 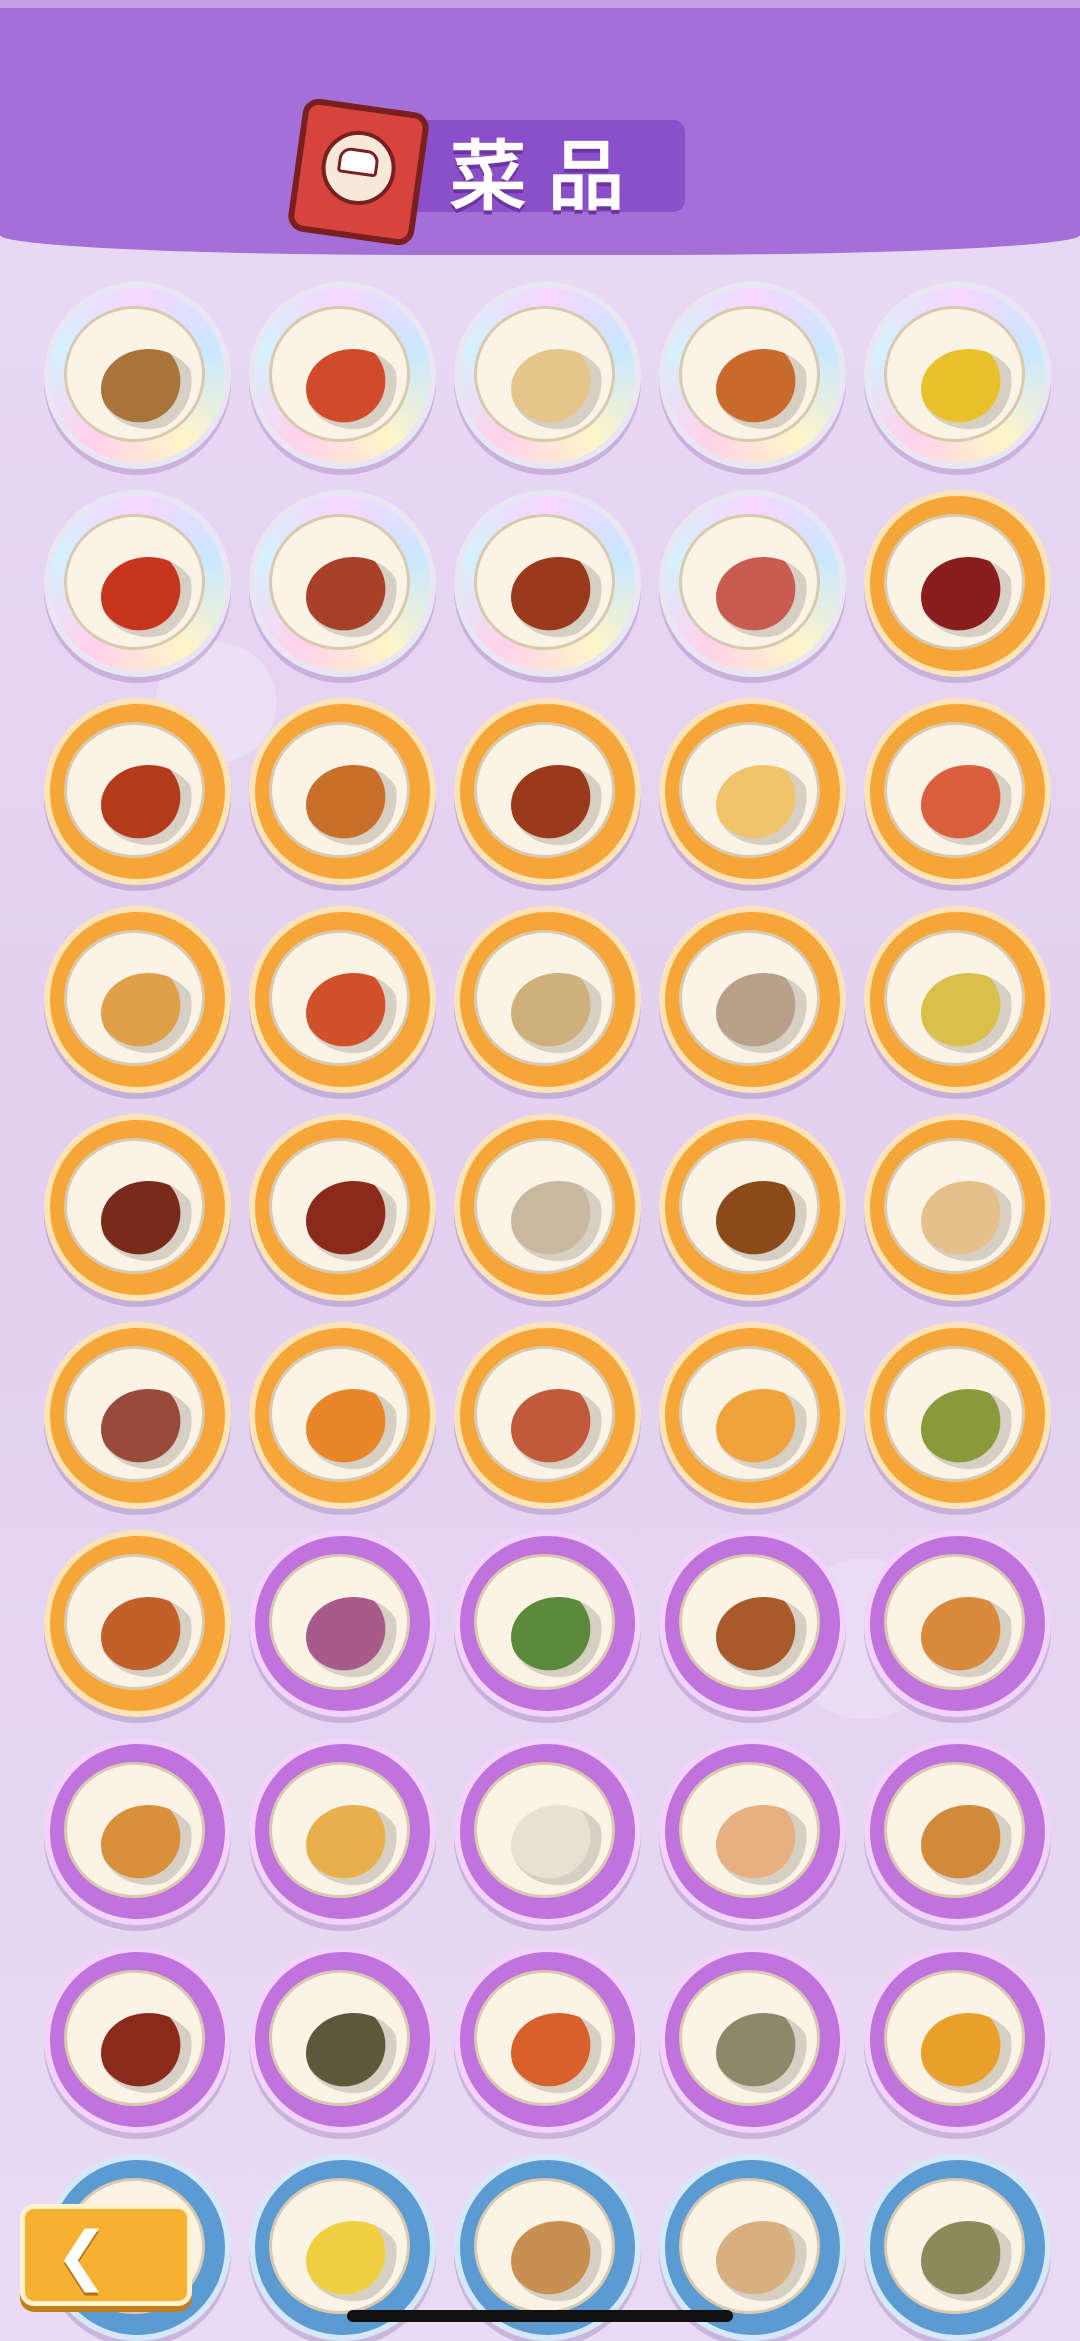 What do you see at coordinates (558, 597) in the screenshot?
I see `braised-meat-icon` at bounding box center [558, 597].